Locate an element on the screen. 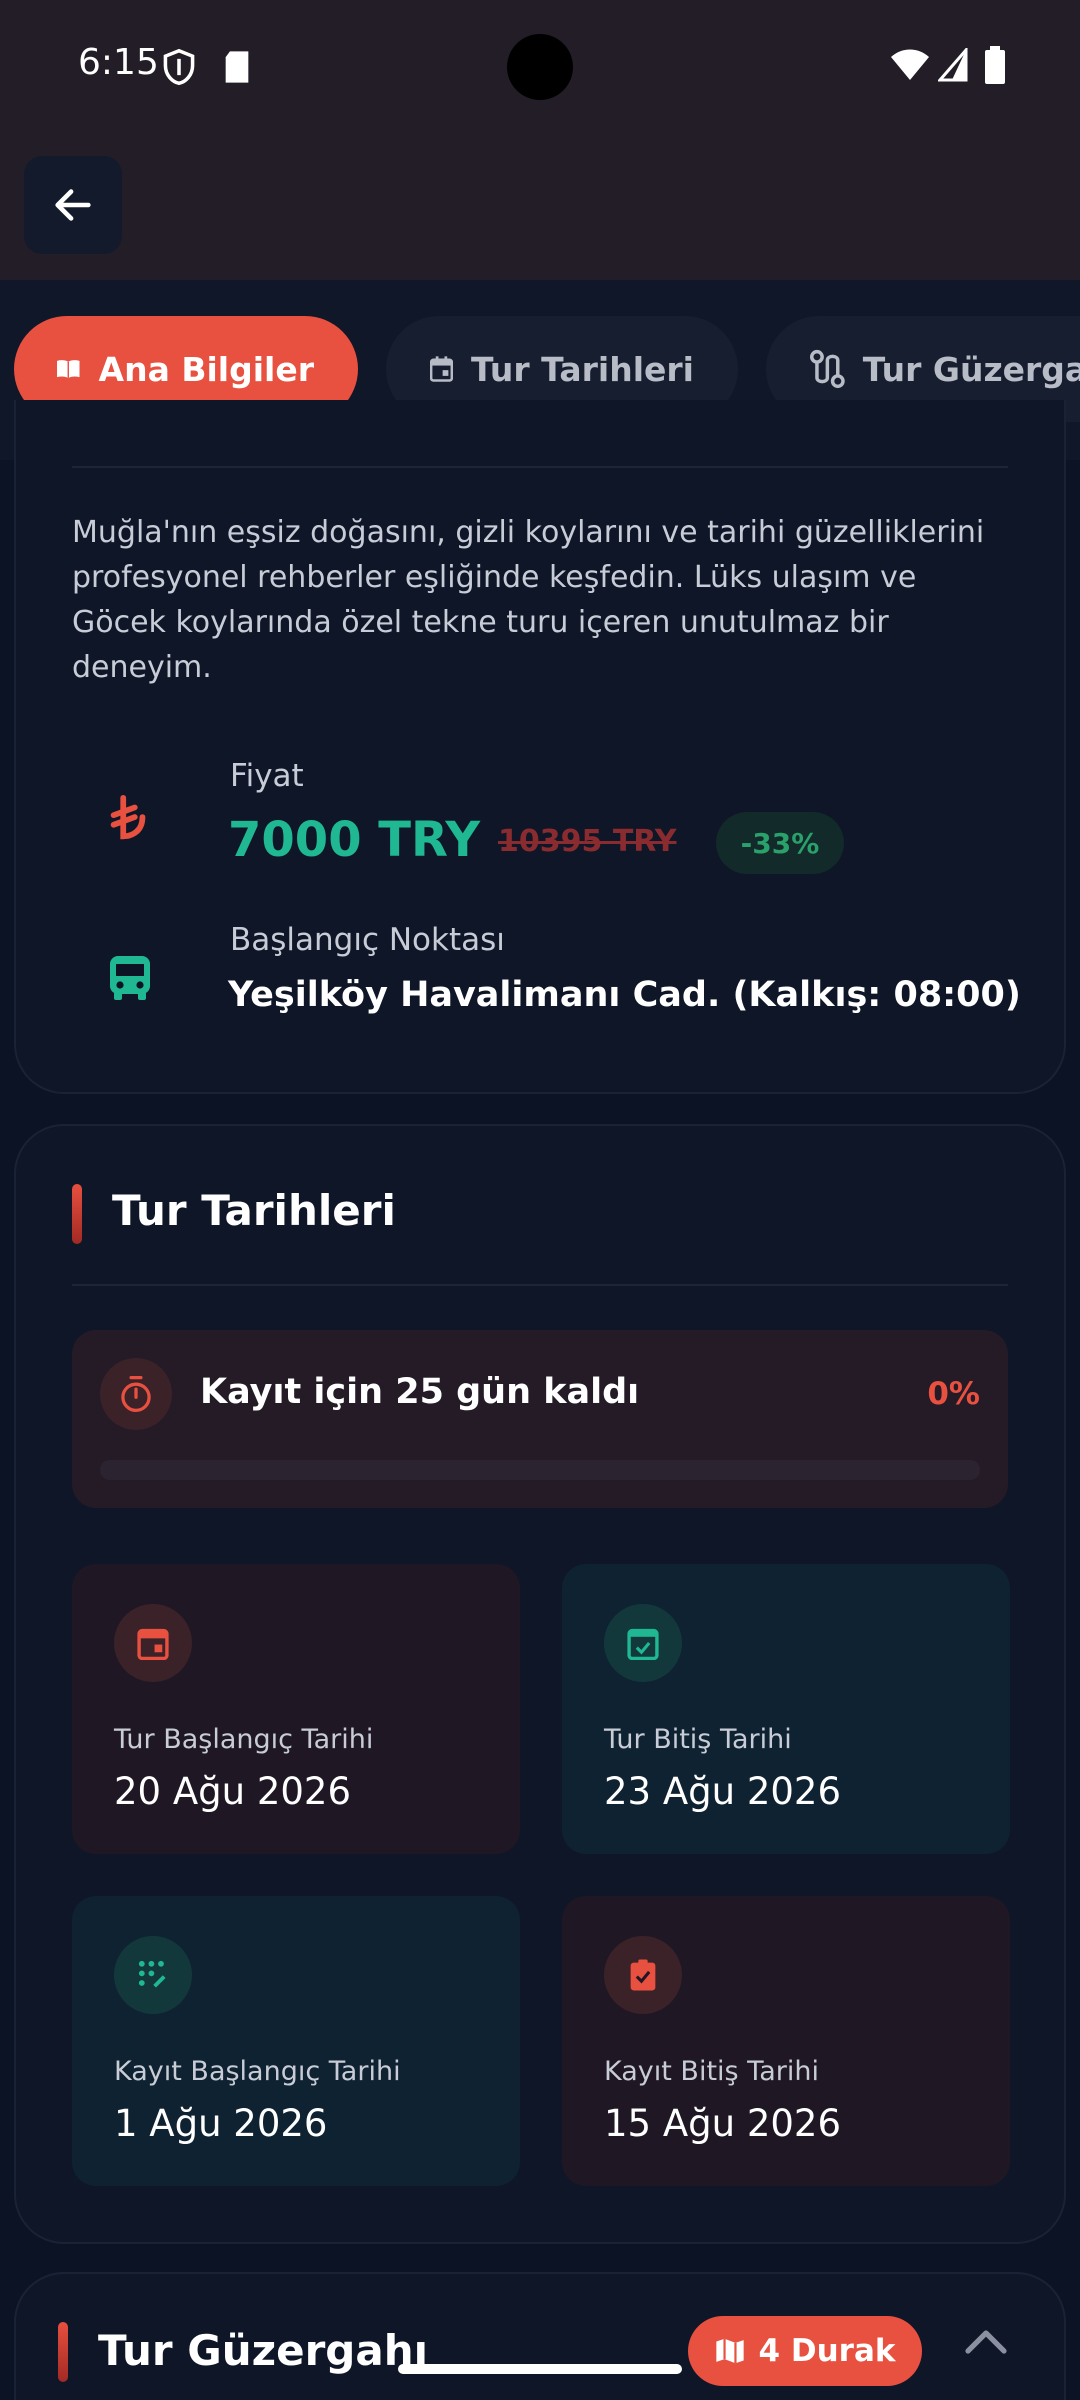 Image resolution: width=1080 pixels, height=2400 pixels. countdown-text: Kayıt için 25 gün kaldı is located at coordinates (420, 1392).